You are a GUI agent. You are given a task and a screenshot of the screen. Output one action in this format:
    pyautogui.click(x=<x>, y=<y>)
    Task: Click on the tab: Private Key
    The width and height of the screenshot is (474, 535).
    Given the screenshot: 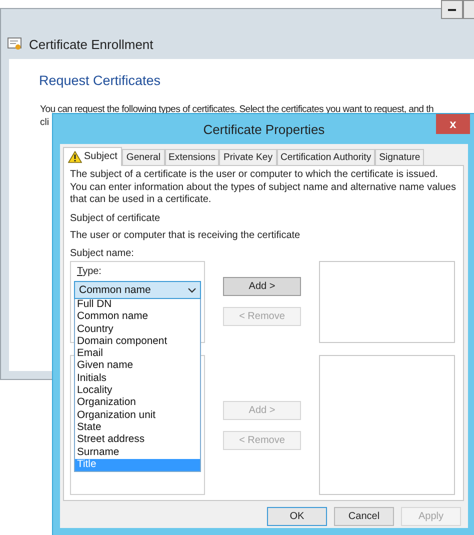 What is the action you would take?
    pyautogui.click(x=247, y=157)
    